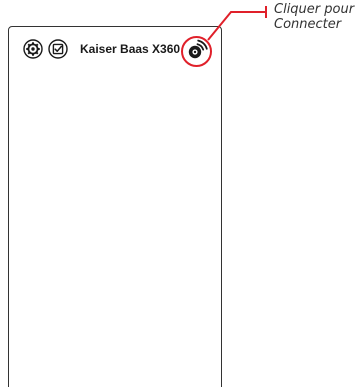 This screenshot has height=387, width=361. I want to click on checkbox-icon, so click(58, 49).